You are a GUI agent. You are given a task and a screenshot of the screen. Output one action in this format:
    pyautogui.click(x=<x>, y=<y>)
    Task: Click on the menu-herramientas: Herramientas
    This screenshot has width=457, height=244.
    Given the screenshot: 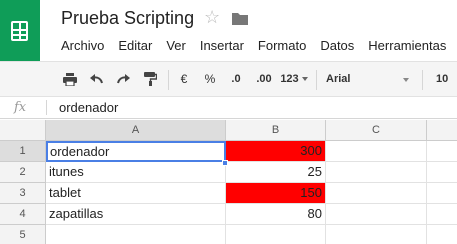 What is the action you would take?
    pyautogui.click(x=407, y=47)
    